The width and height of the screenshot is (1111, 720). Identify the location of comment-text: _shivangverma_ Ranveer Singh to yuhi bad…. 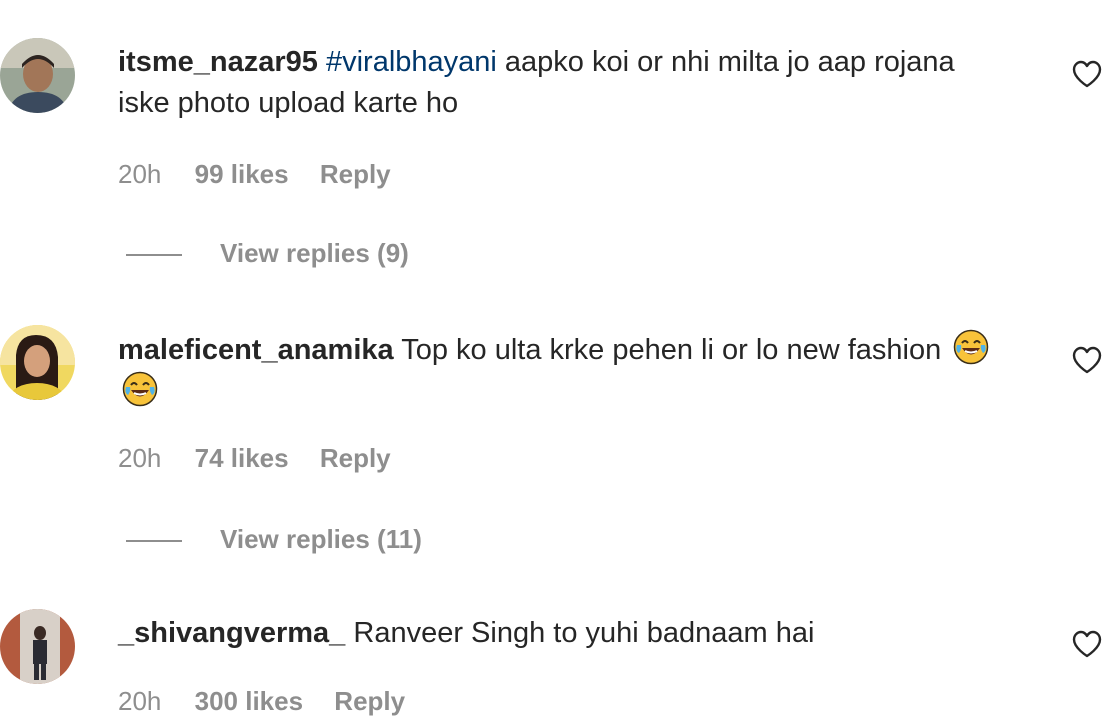
(558, 633).